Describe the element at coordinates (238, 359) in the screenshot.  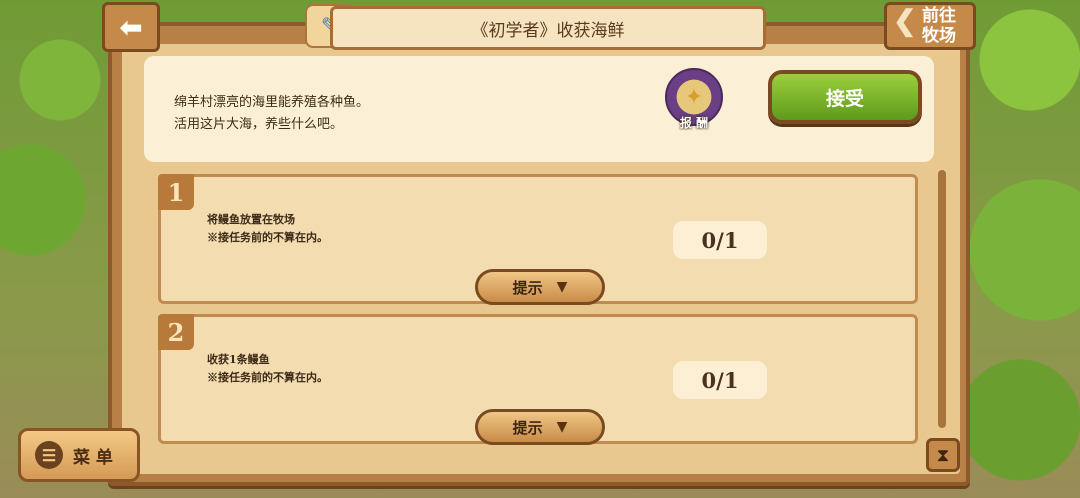
I see `task-line-1: 收获1条鳗鱼` at that location.